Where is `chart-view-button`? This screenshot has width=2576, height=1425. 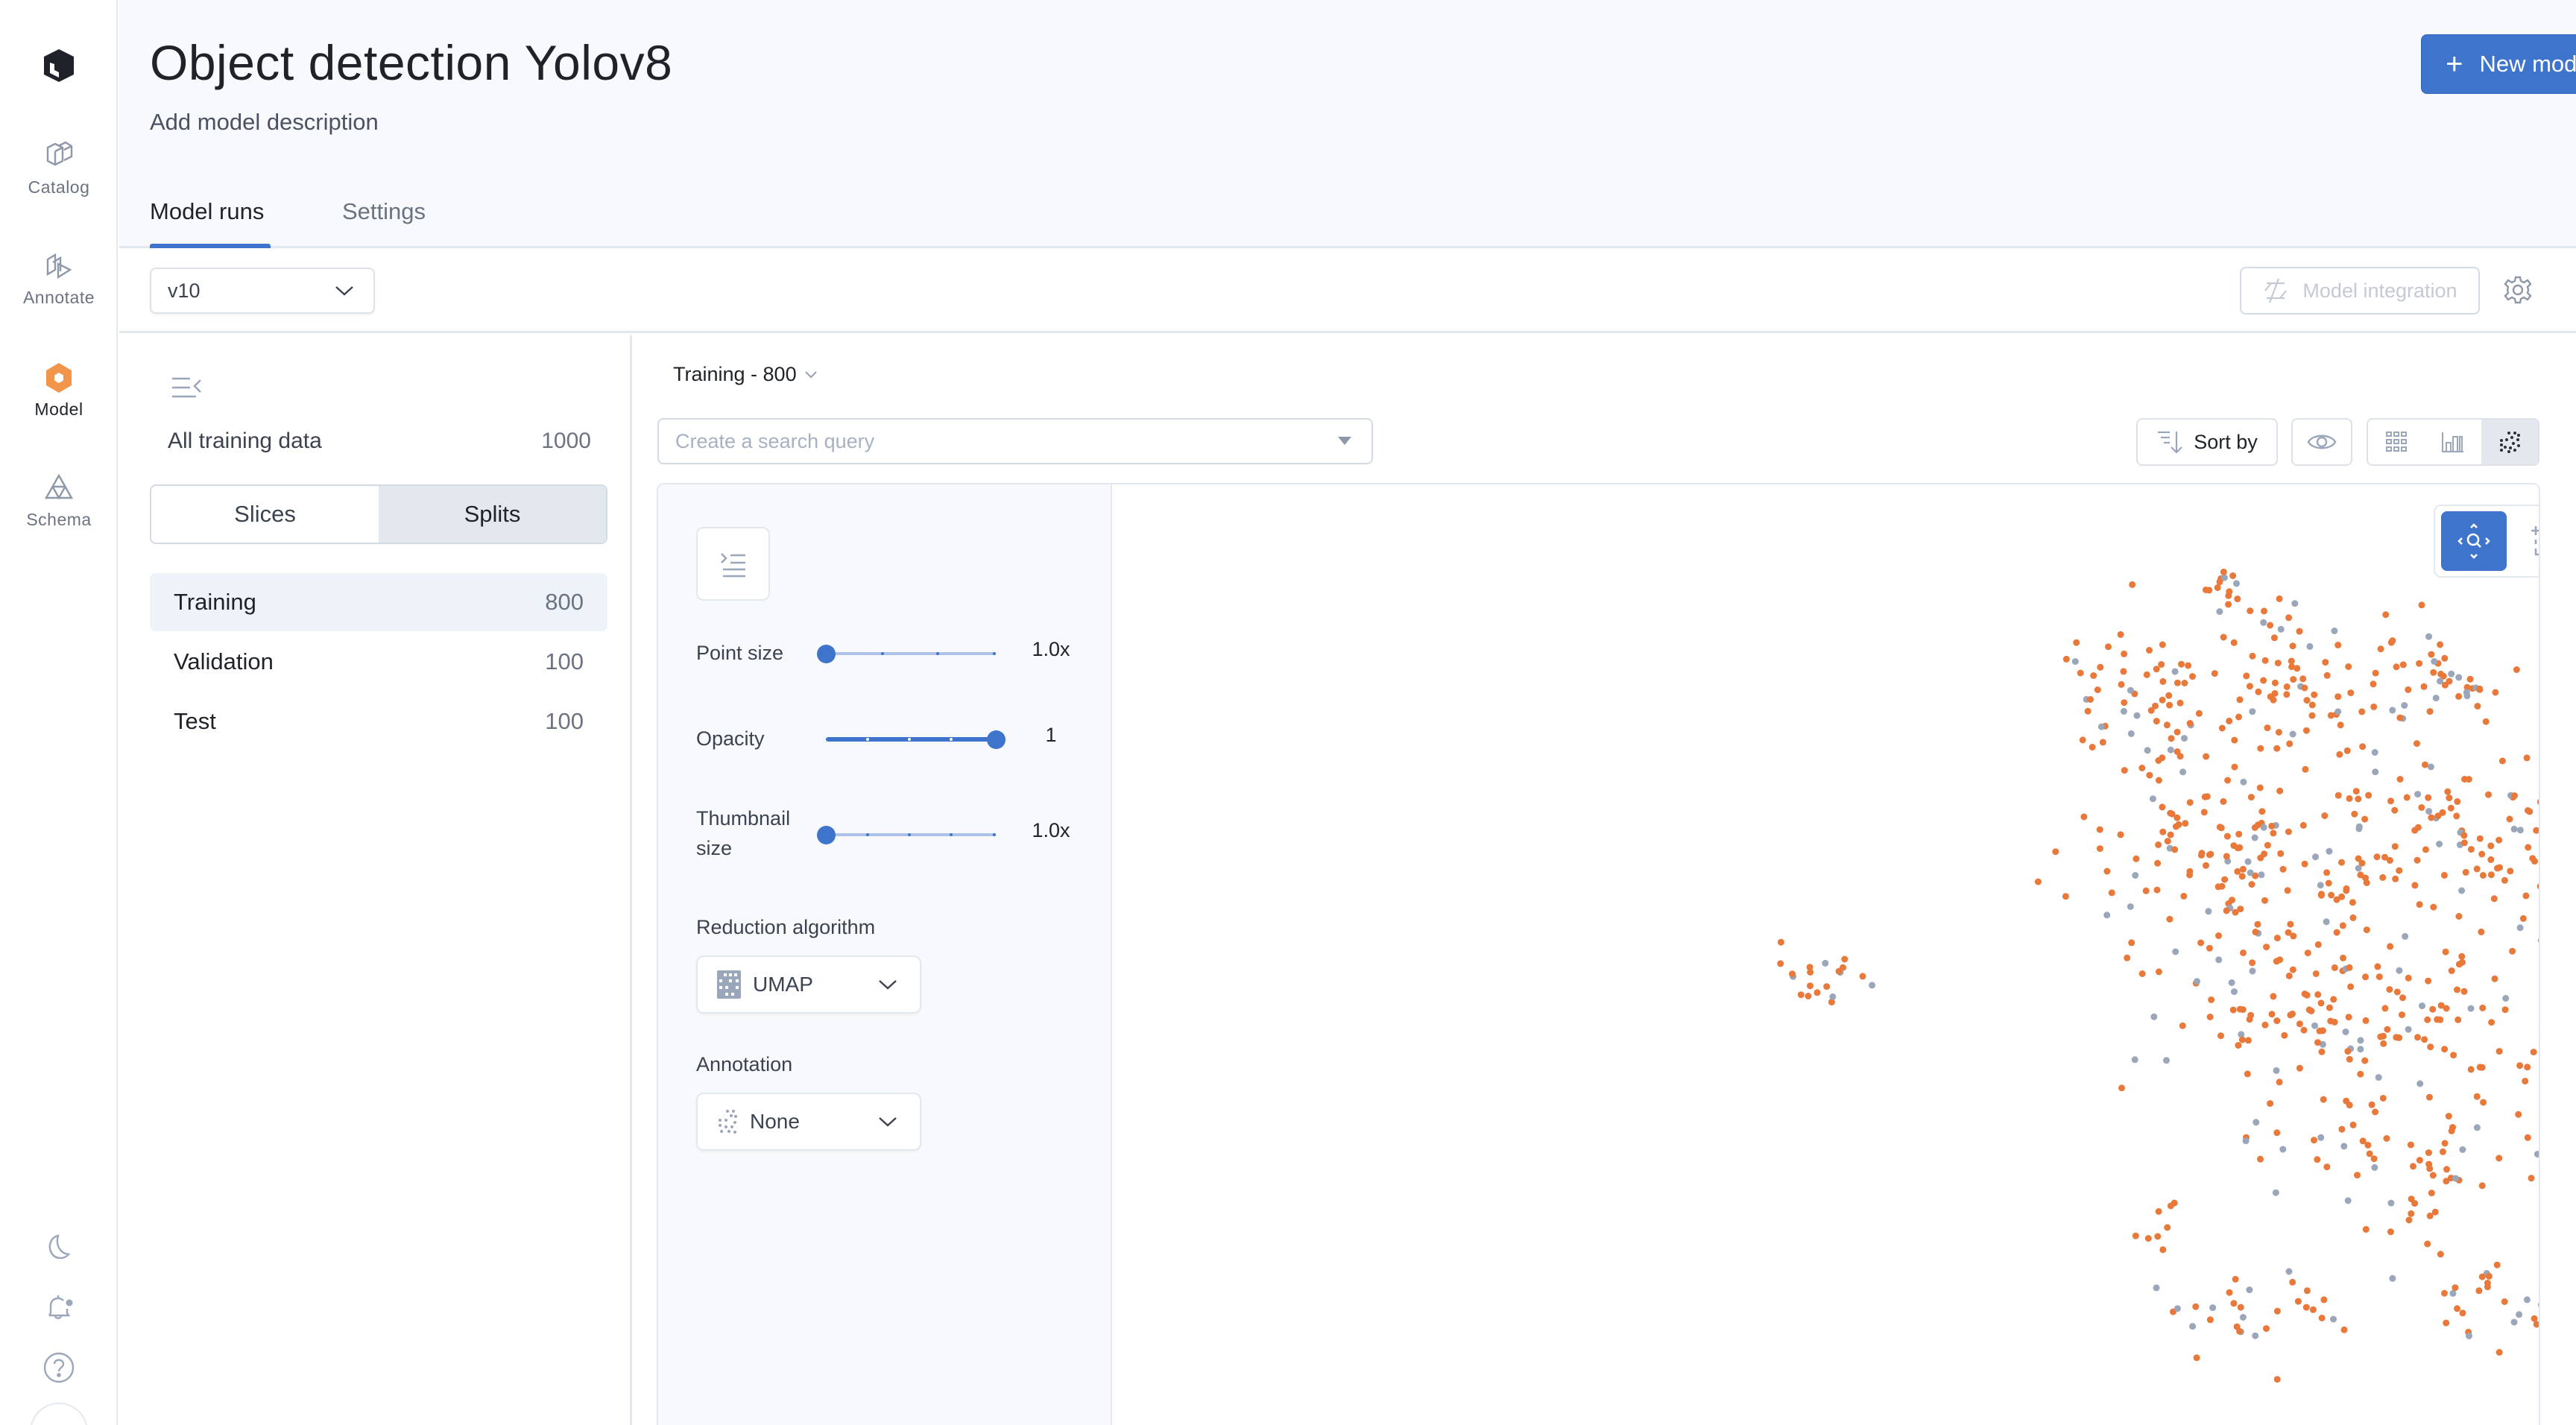 chart-view-button is located at coordinates (2453, 442).